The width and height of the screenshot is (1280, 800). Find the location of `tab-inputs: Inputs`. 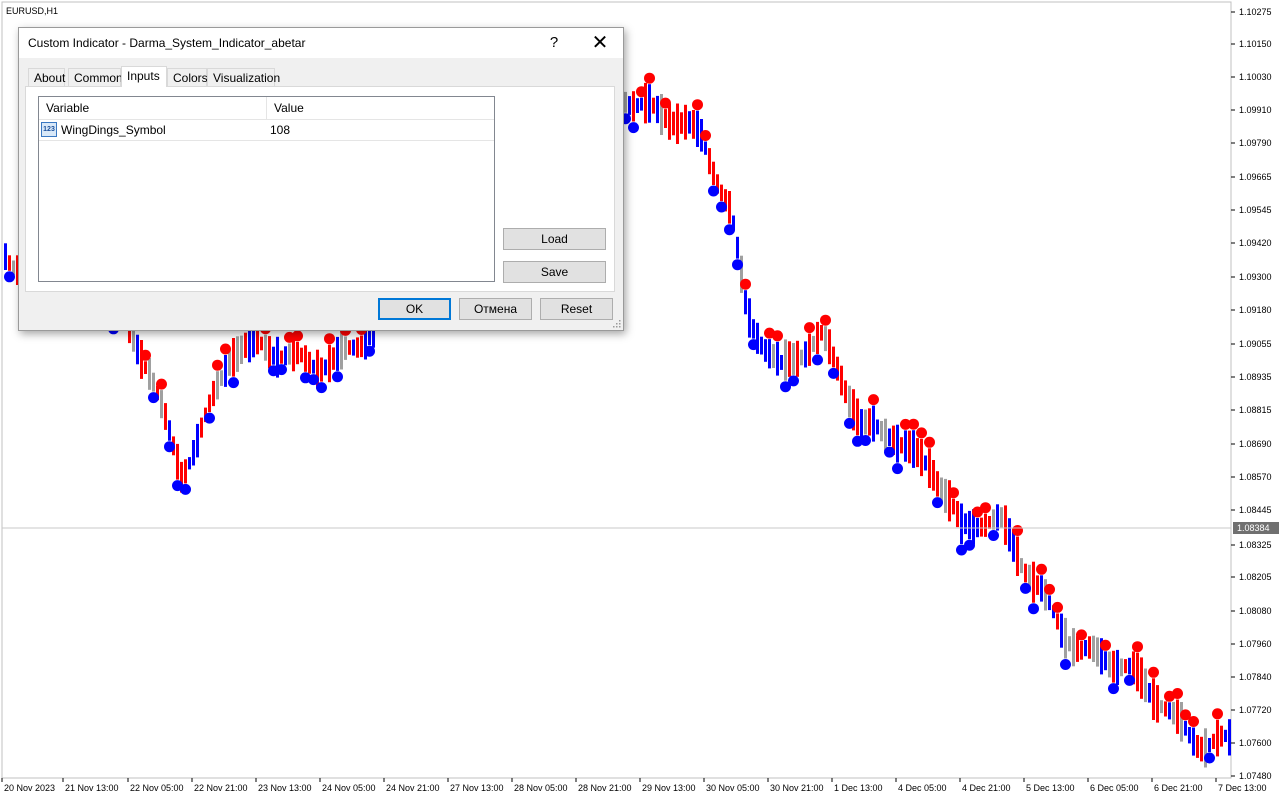

tab-inputs: Inputs is located at coordinates (144, 76).